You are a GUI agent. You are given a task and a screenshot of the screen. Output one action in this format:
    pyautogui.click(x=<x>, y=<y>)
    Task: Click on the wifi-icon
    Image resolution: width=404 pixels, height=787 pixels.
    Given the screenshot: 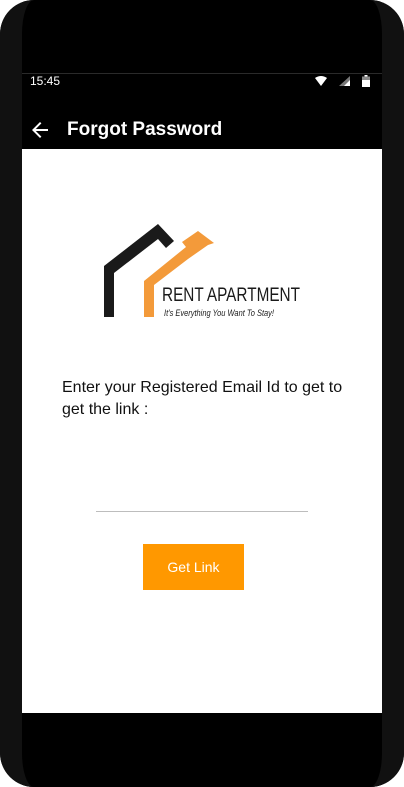 What is the action you would take?
    pyautogui.click(x=321, y=81)
    